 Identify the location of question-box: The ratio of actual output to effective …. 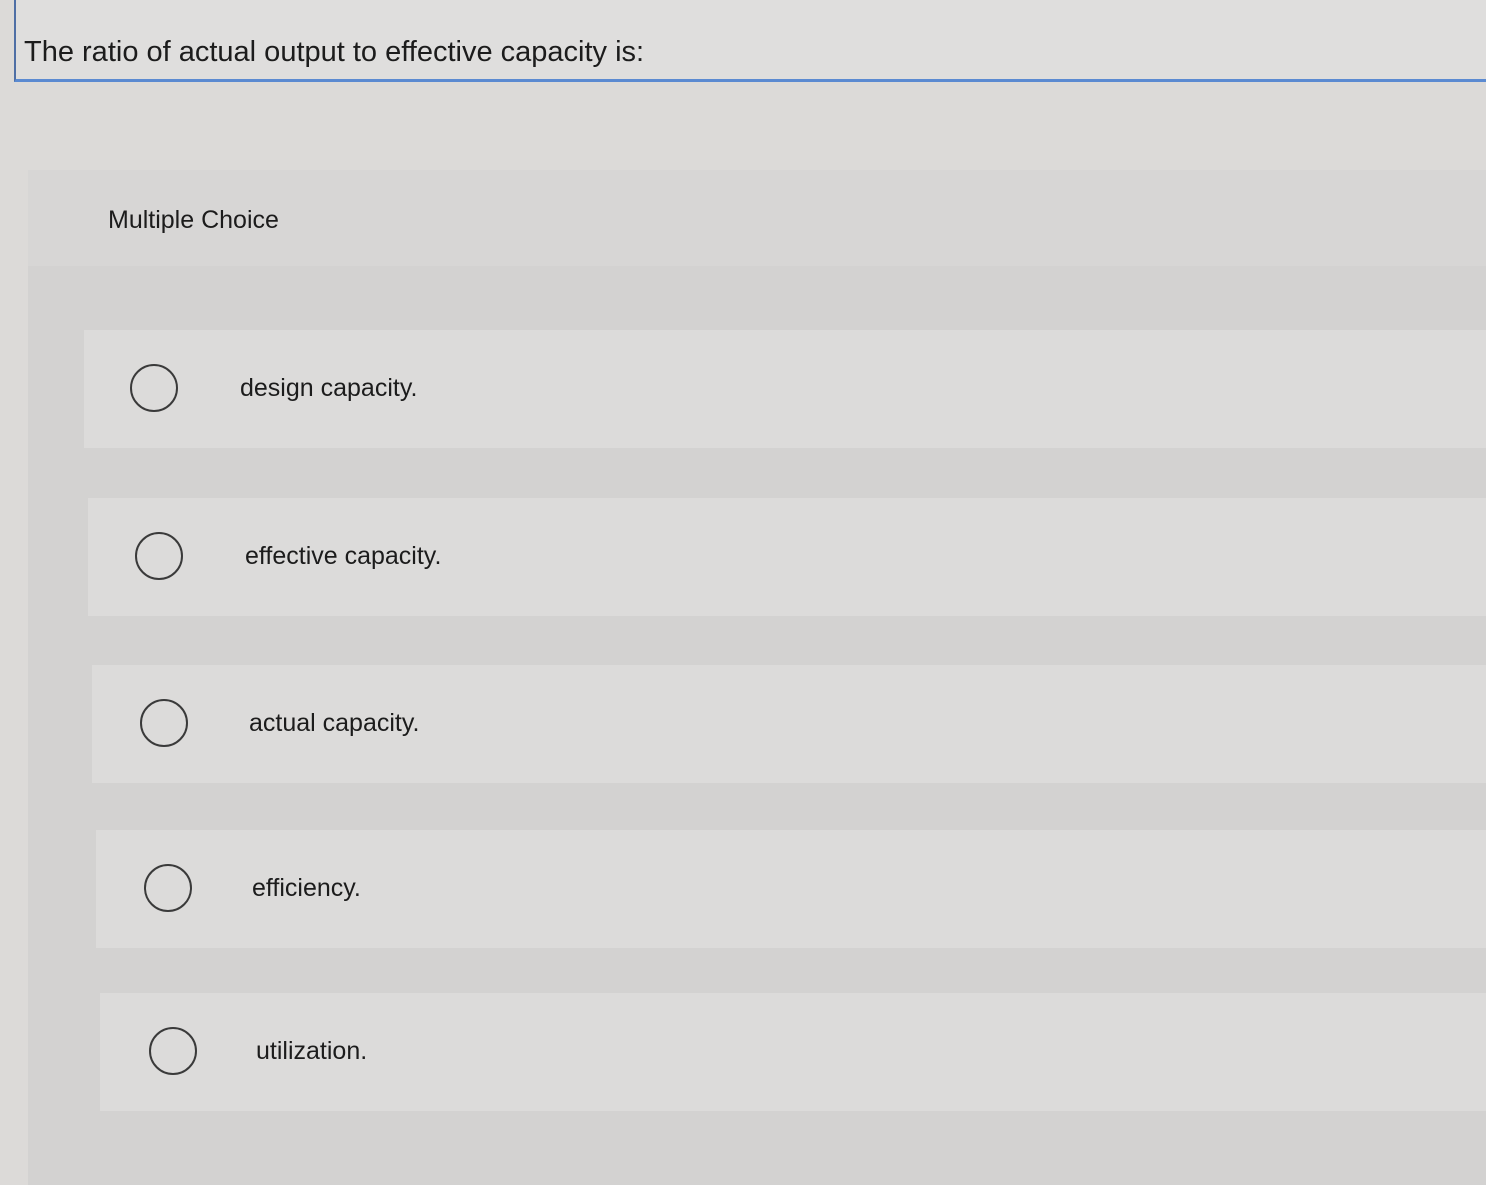
(750, 41).